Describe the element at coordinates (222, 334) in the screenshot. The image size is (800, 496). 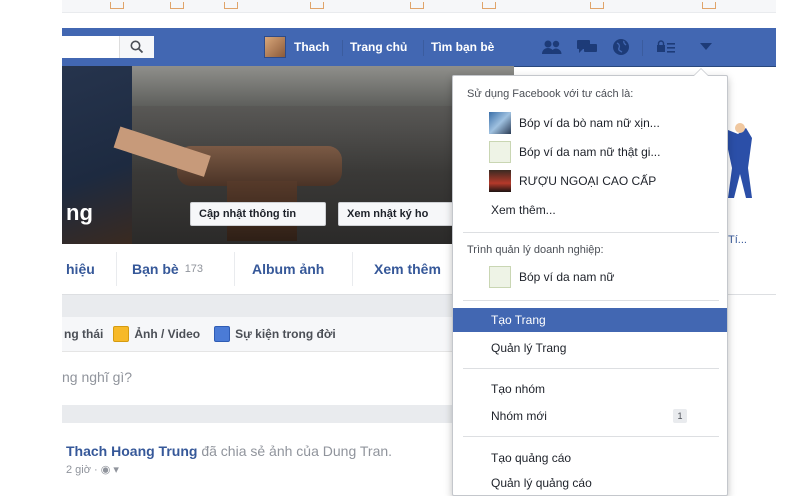
I see `life-event-flag-icon` at that location.